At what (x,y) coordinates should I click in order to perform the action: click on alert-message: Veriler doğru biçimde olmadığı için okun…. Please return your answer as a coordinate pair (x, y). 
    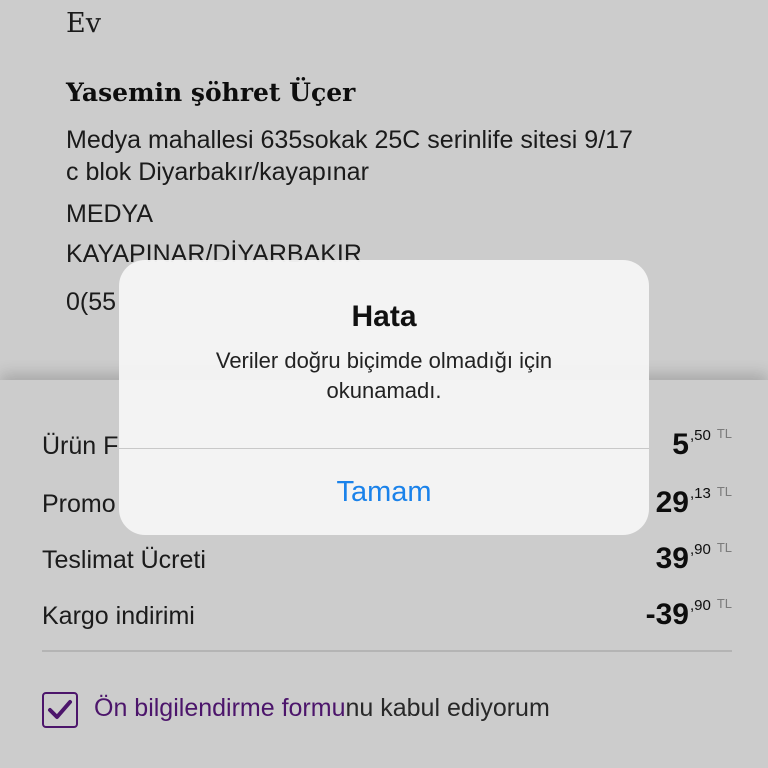
    Looking at the image, I should click on (384, 375).